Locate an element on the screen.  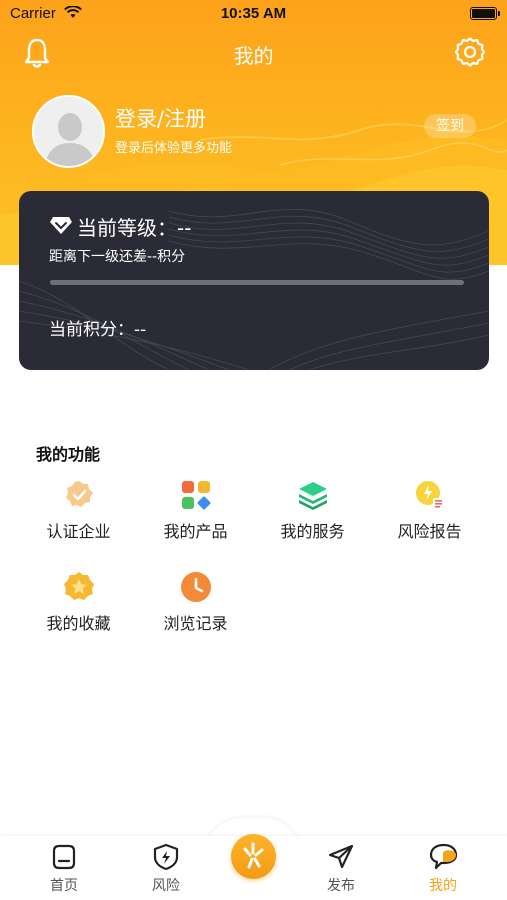
status-time: 10:35 AM is located at coordinates (253, 13).